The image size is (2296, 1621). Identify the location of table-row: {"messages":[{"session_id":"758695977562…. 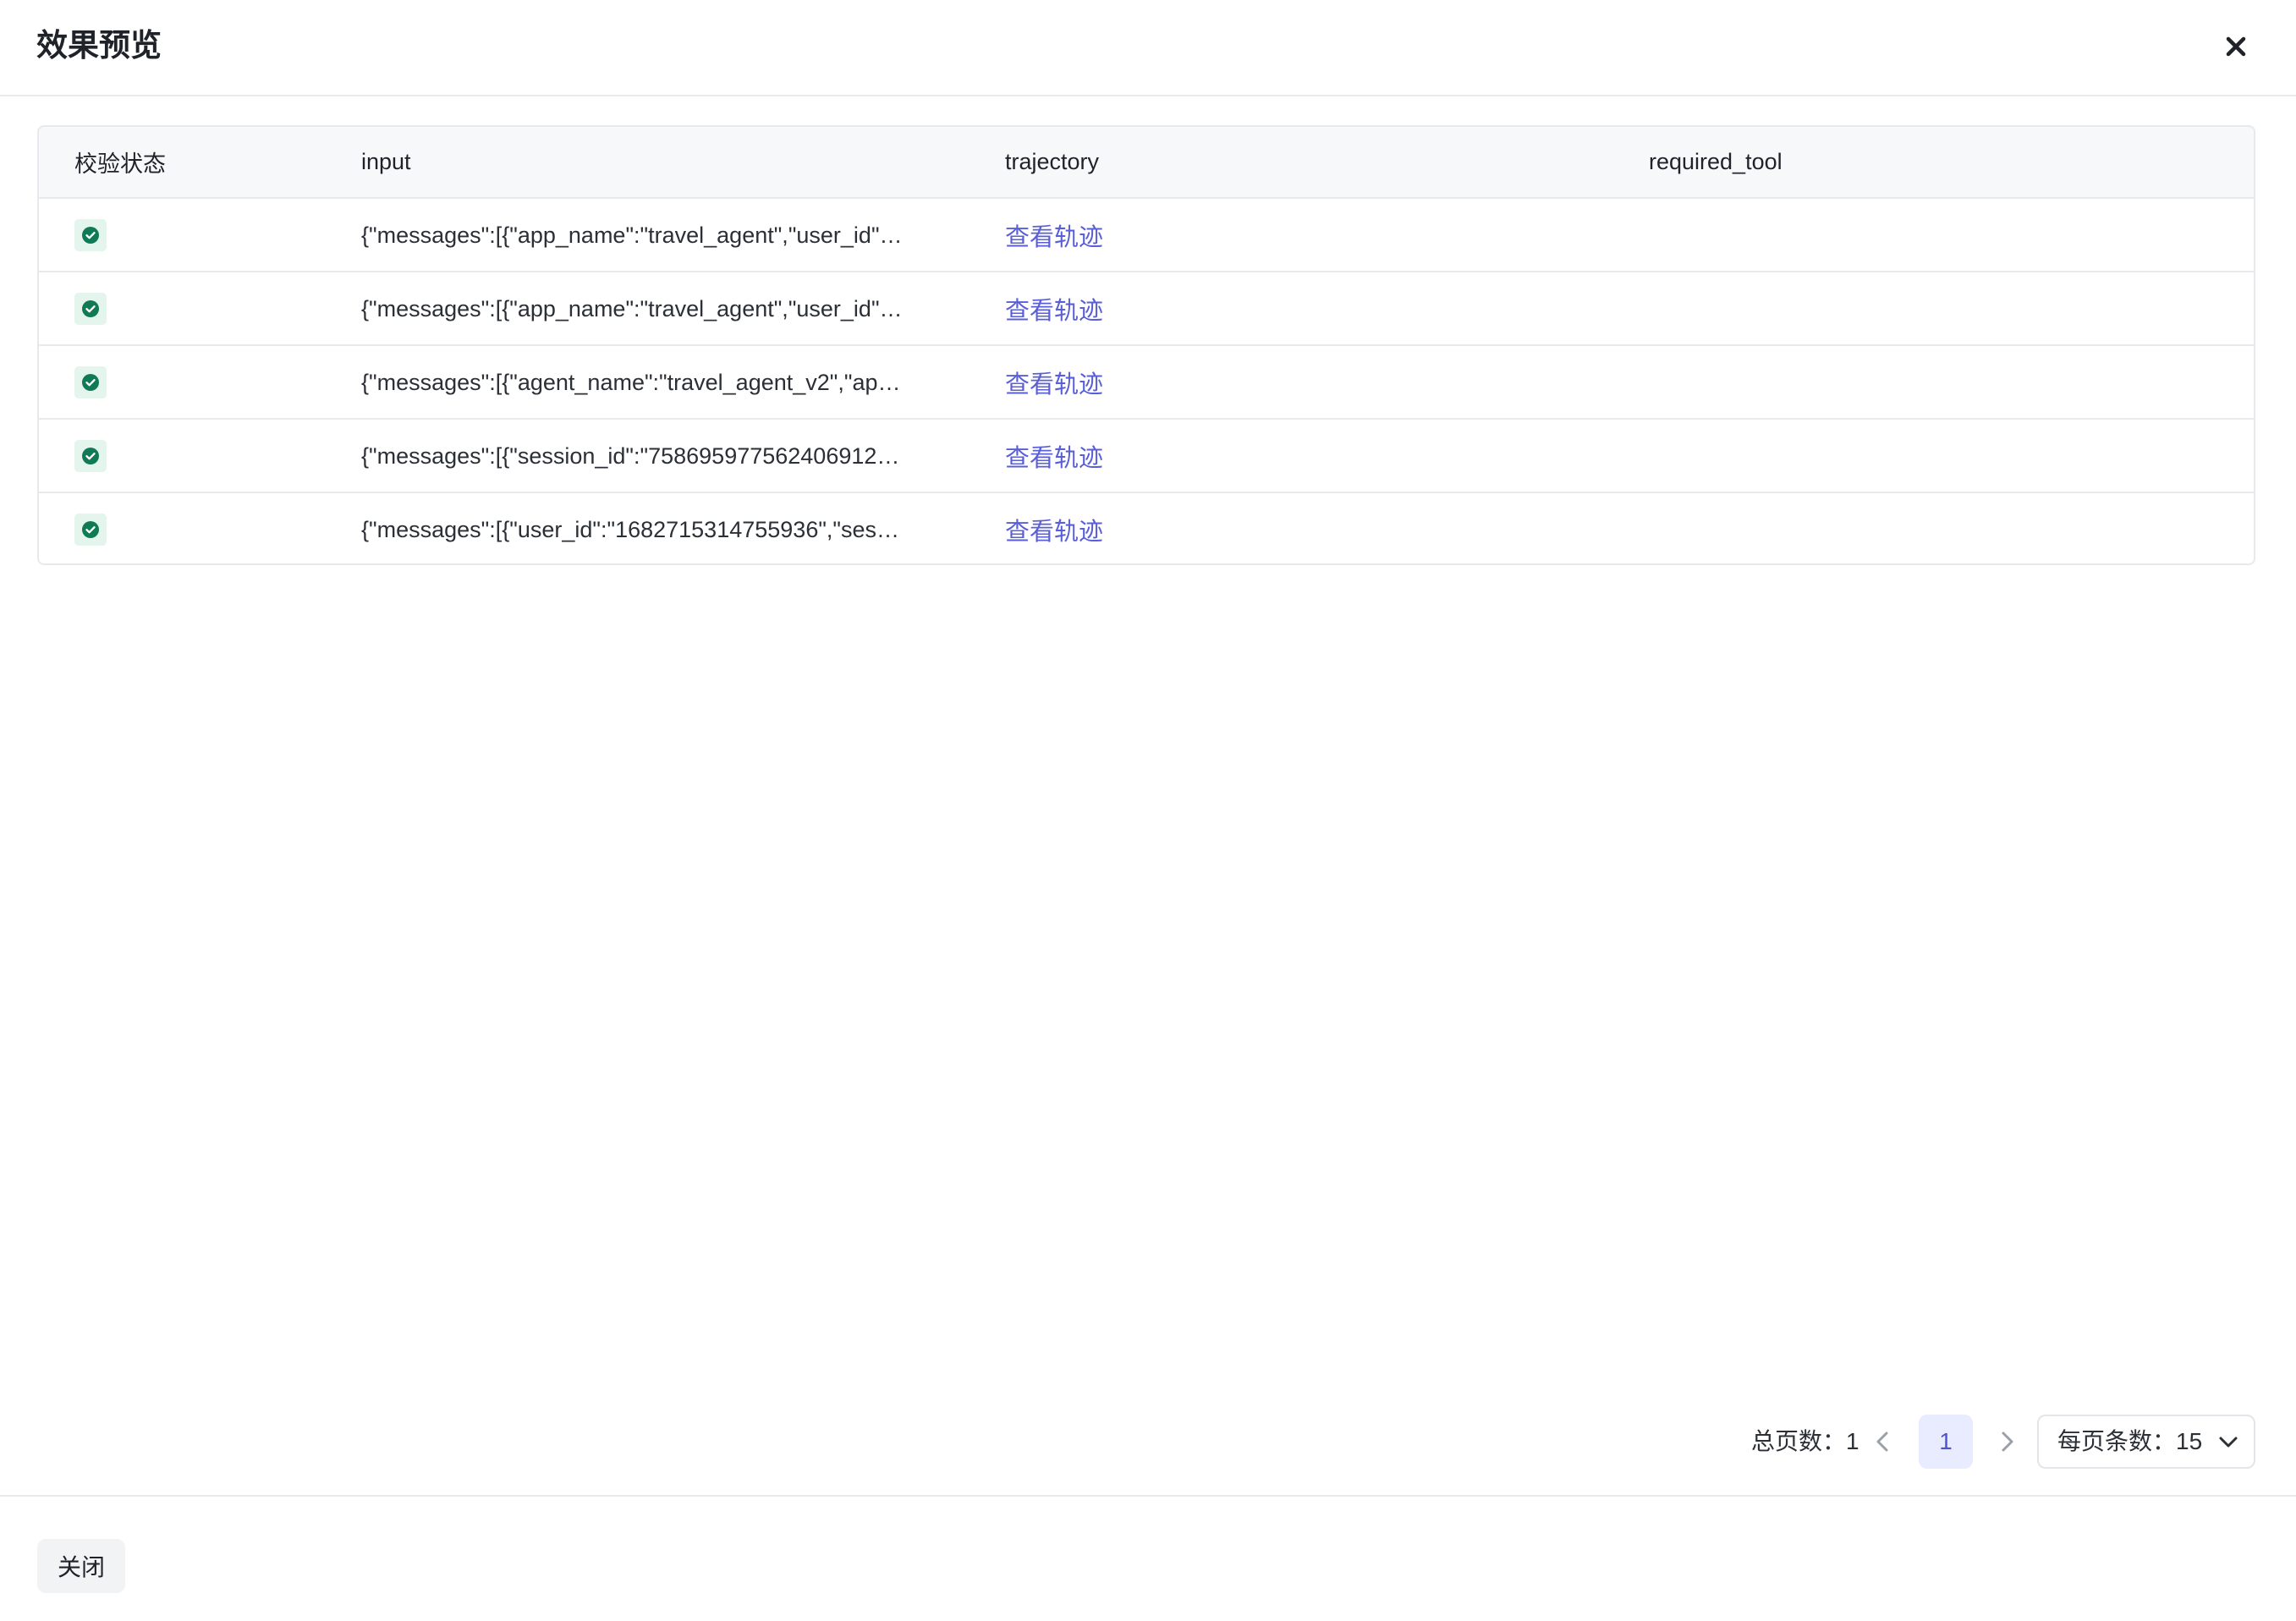
(1146, 456).